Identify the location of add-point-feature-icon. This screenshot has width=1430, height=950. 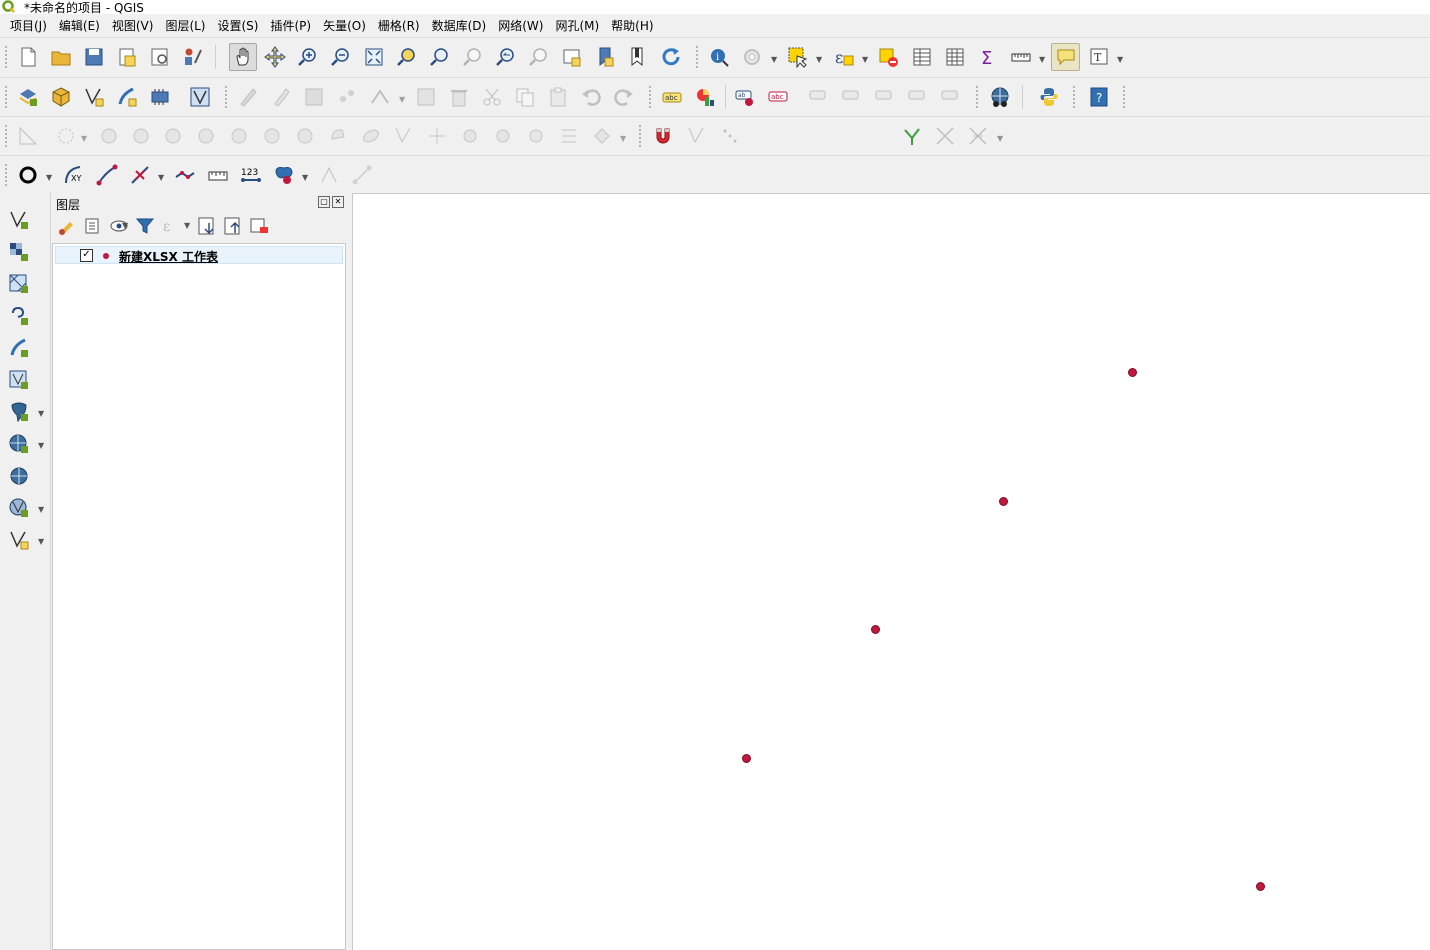
(347, 97).